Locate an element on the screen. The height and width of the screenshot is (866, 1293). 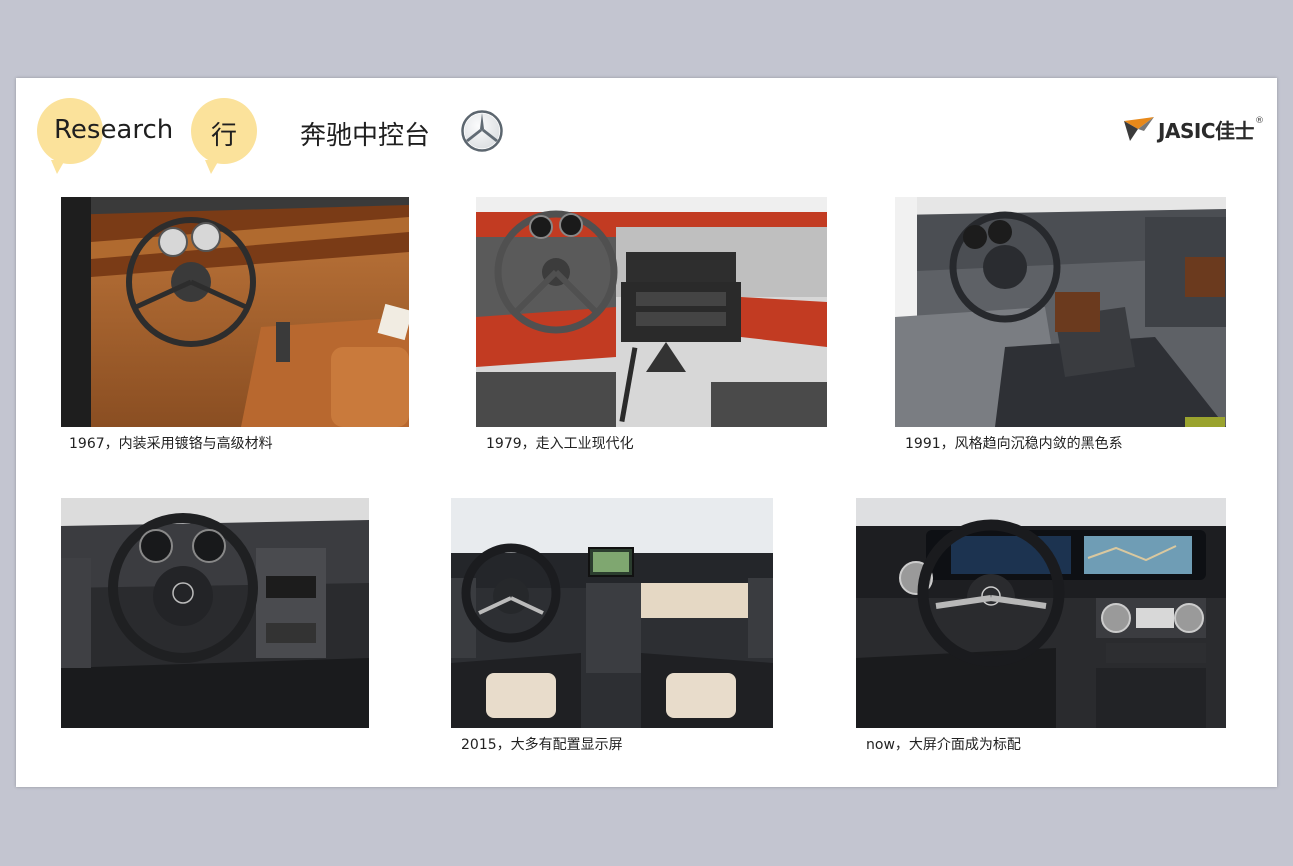
brand-name: JASIC佳士 is located at coordinates (1206, 130).